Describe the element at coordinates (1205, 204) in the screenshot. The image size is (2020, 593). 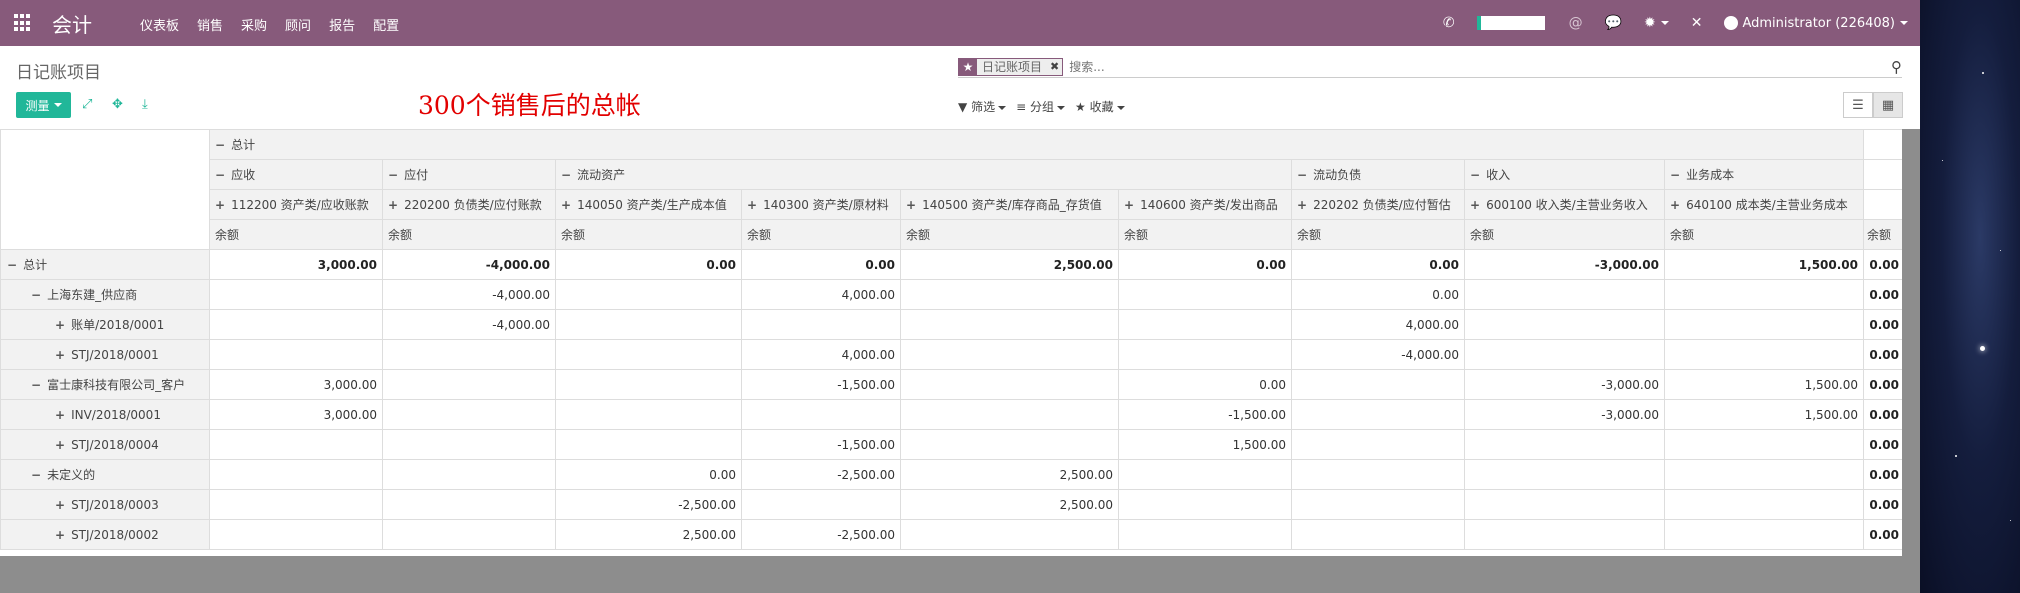
I see `account-header: +140600 资产类/发出商品` at that location.